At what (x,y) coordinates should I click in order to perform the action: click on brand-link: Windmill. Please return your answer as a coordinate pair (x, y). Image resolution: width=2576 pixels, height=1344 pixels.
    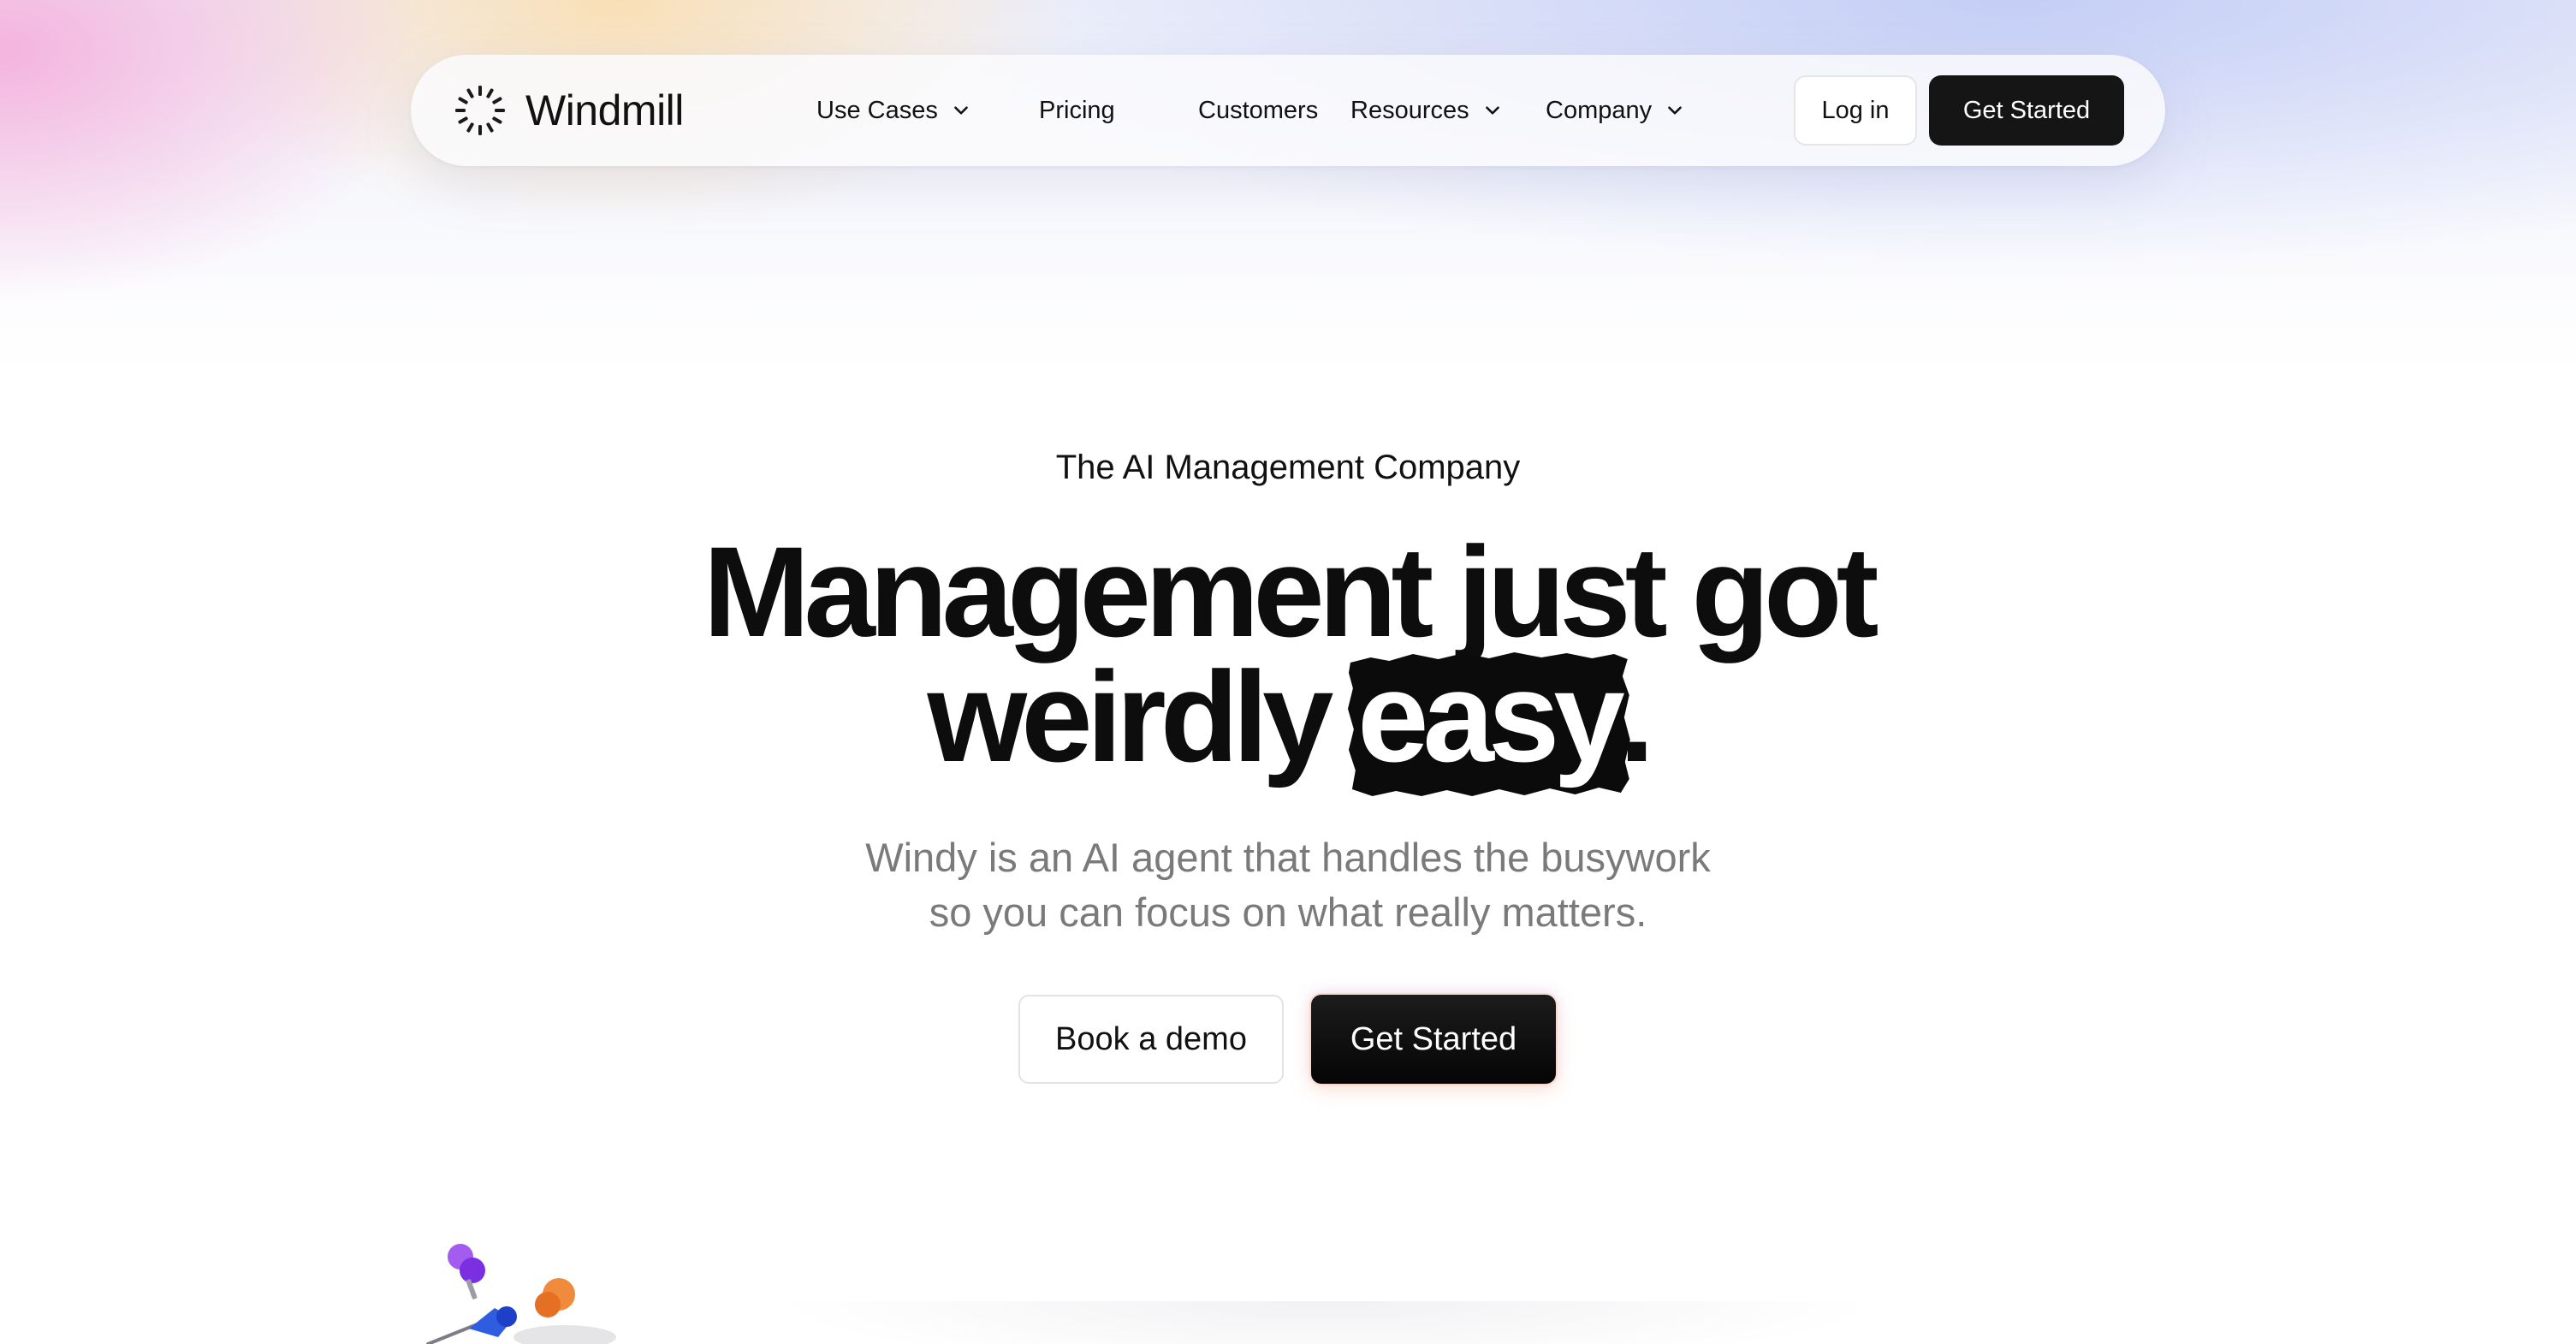
    Looking at the image, I should click on (569, 110).